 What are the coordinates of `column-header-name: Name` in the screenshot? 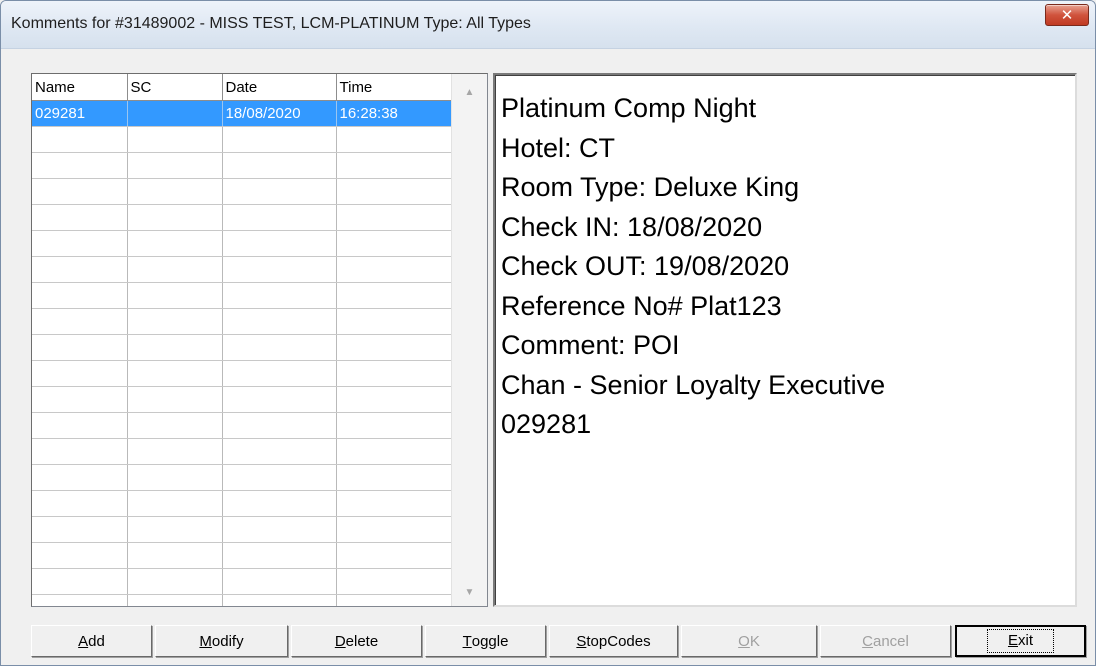 It's located at (80, 87).